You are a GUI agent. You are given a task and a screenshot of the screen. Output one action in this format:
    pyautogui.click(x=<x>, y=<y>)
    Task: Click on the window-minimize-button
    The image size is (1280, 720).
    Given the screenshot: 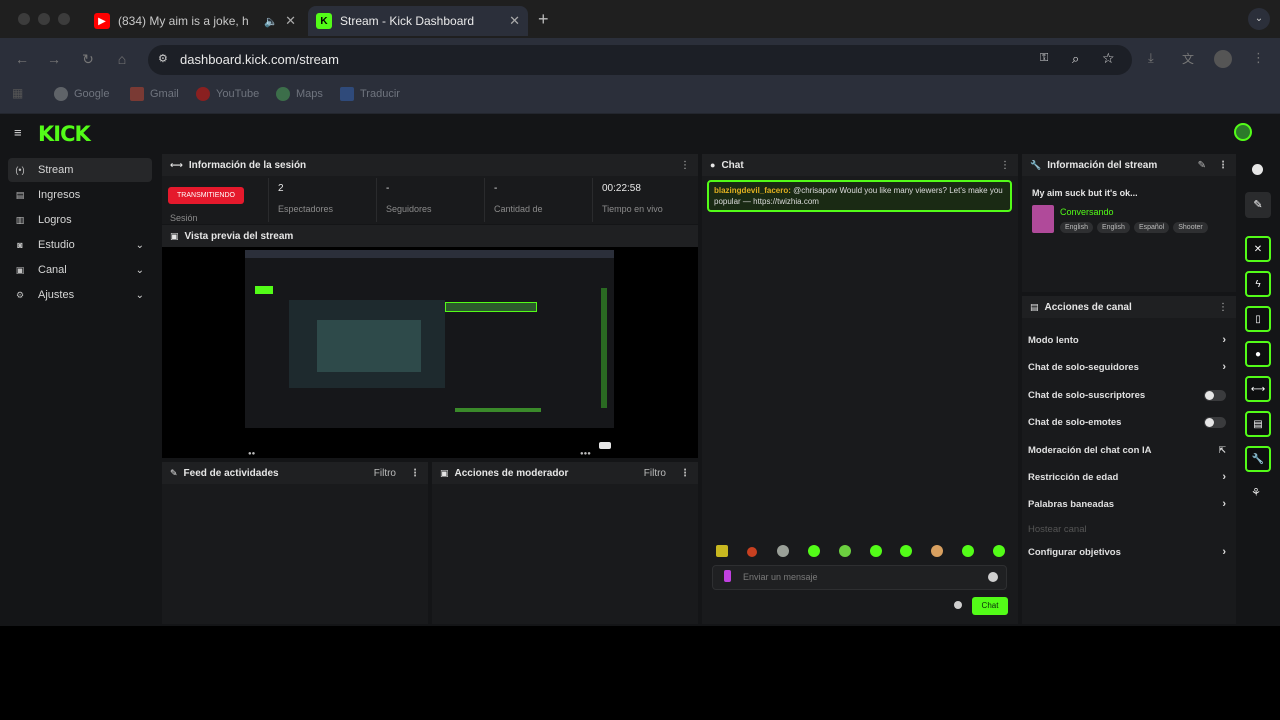 What is the action you would take?
    pyautogui.click(x=44, y=19)
    